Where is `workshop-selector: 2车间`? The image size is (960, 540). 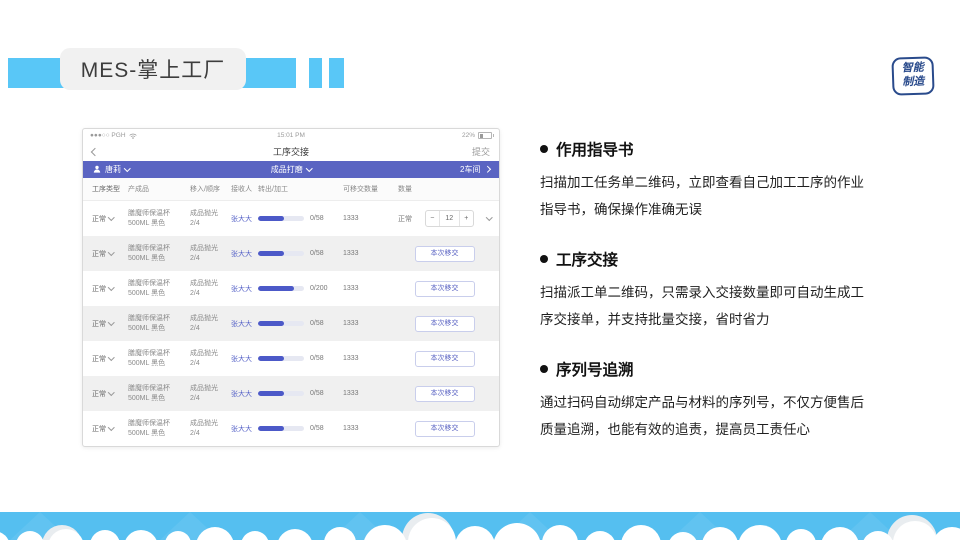 workshop-selector: 2车间 is located at coordinates (475, 169).